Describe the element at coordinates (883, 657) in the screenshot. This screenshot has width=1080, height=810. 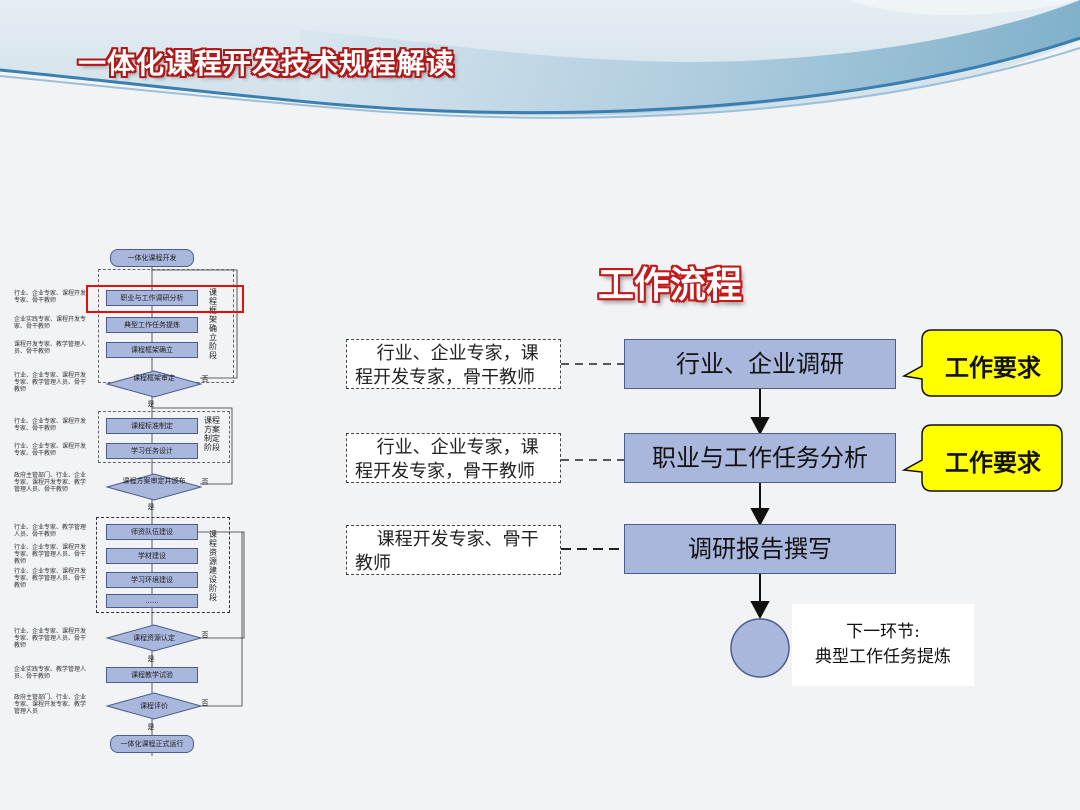
I see `next-step-name: 典型工作任务提炼` at that location.